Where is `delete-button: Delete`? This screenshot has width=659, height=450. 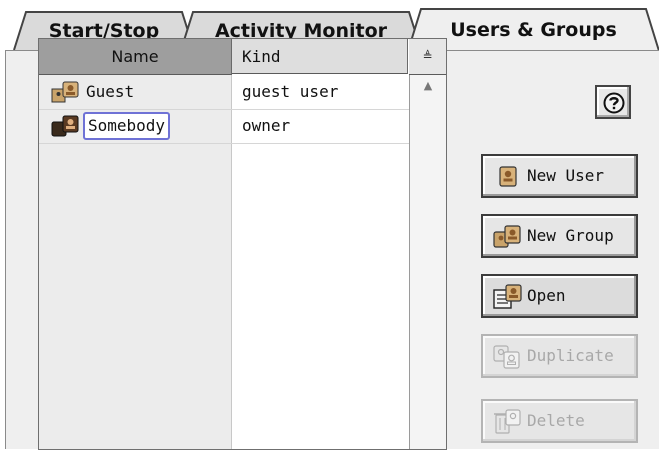
delete-button: Delete is located at coordinates (559, 421).